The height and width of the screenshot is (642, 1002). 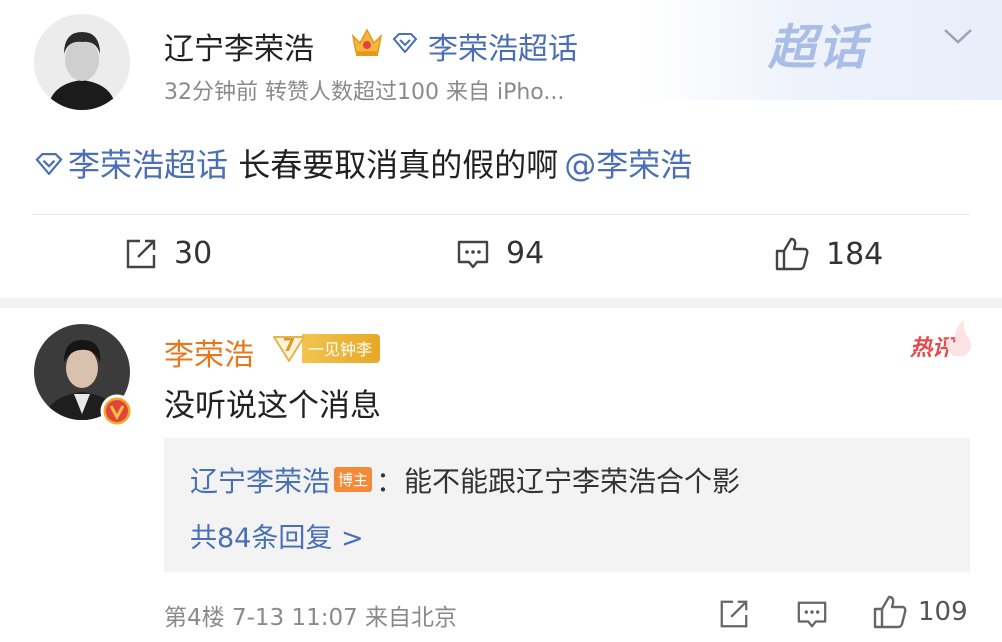 What do you see at coordinates (209, 352) in the screenshot?
I see `commenter-name: 李荣浩` at bounding box center [209, 352].